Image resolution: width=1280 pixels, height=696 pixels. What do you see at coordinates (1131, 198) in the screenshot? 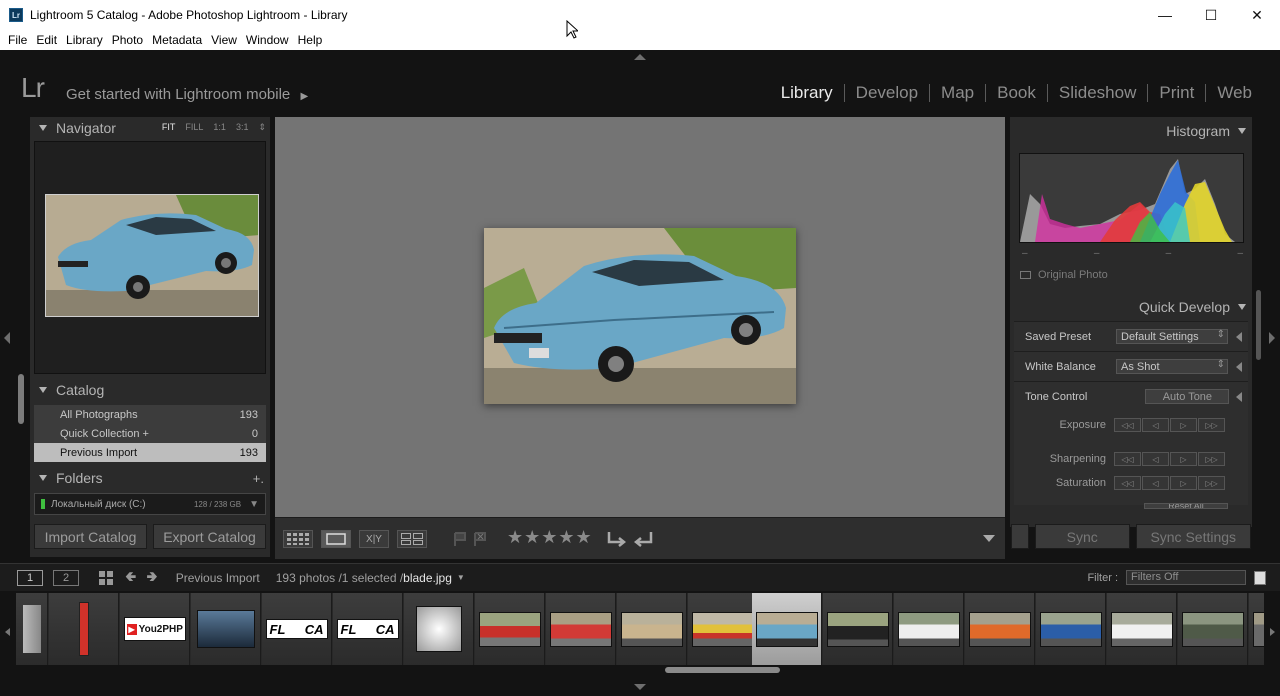
I see `histogram-graph` at bounding box center [1131, 198].